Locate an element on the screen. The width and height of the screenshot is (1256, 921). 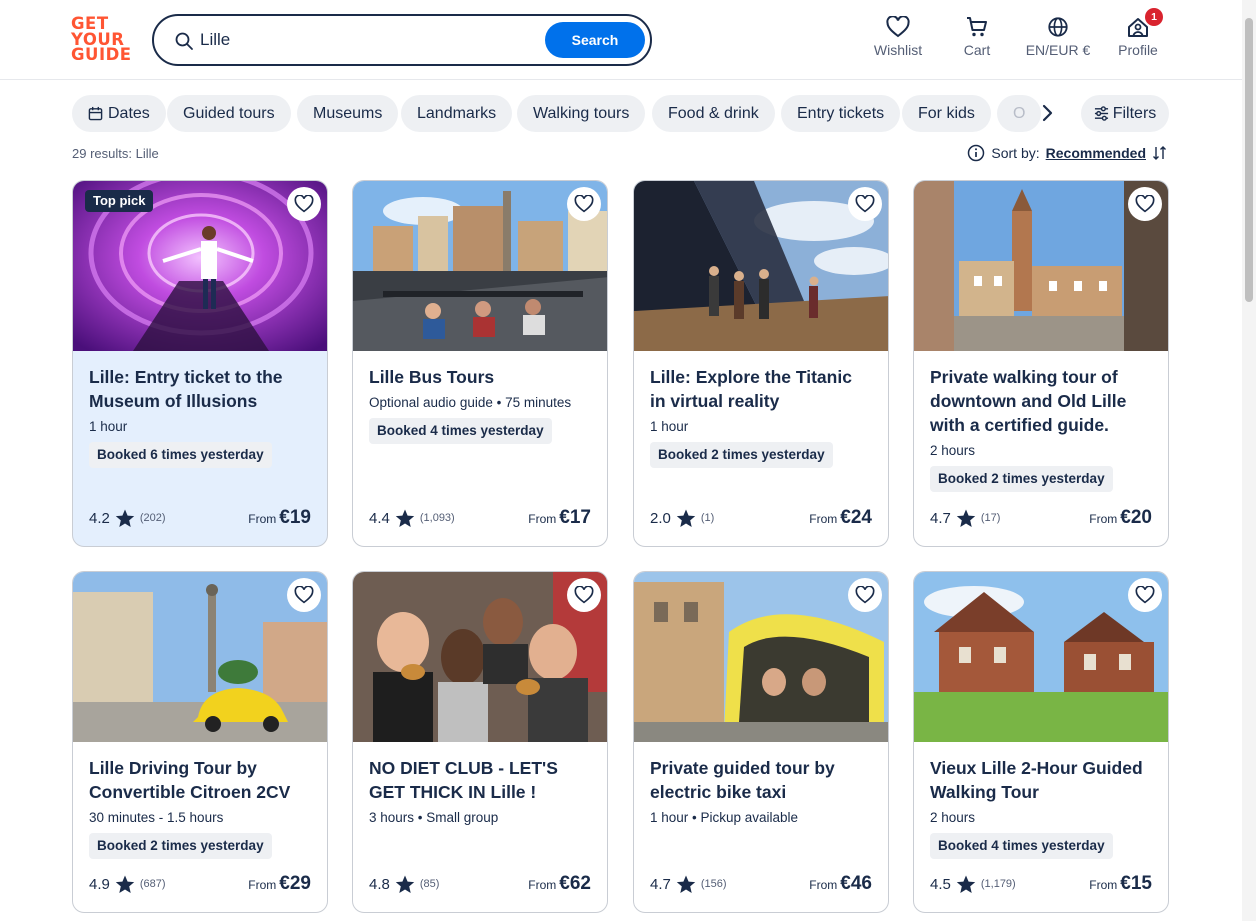
sliders-icon is located at coordinates (1101, 113).